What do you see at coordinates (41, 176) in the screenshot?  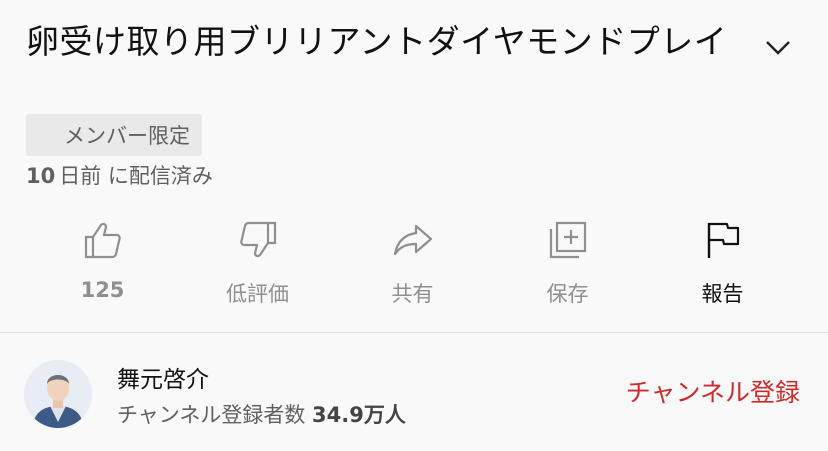 I see `publish-days: 10` at bounding box center [41, 176].